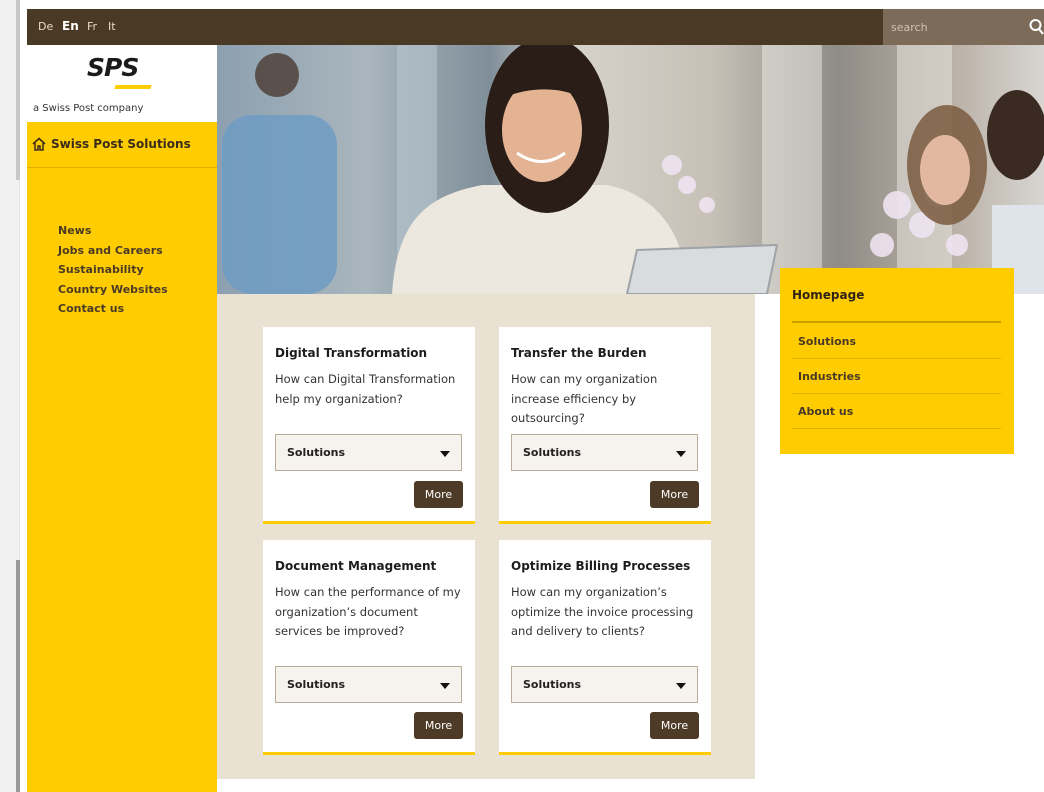 The width and height of the screenshot is (1044, 792). What do you see at coordinates (70, 26) in the screenshot?
I see `language-en: En` at bounding box center [70, 26].